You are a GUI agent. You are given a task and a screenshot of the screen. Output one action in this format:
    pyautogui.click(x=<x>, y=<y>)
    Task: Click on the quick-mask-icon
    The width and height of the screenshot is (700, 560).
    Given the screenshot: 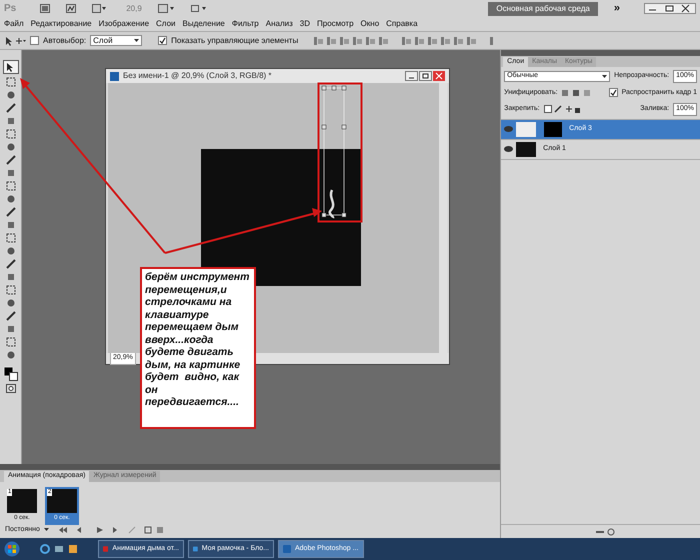 What is the action you would take?
    pyautogui.click(x=11, y=388)
    